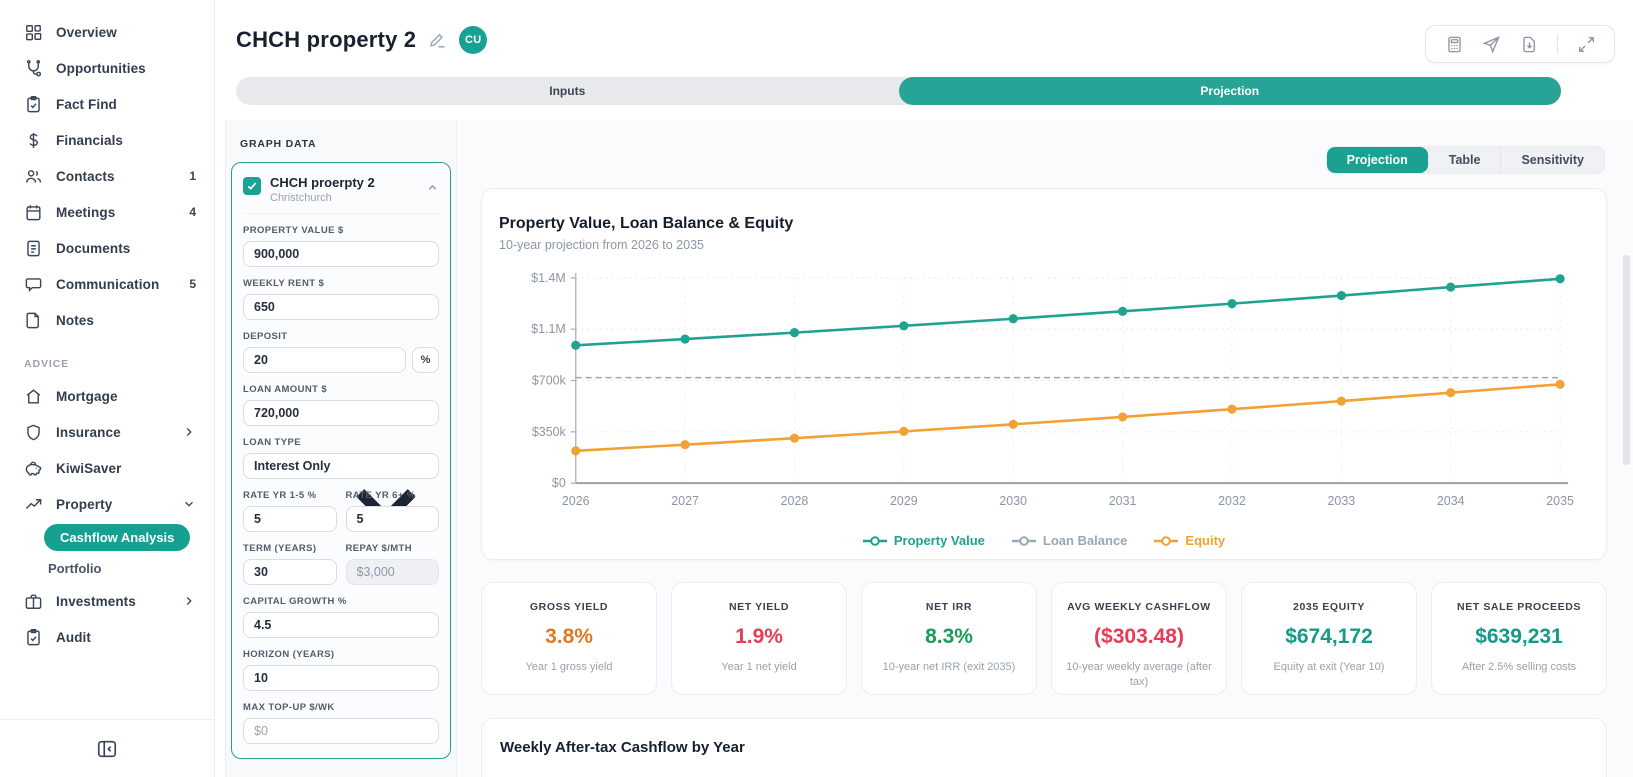 The image size is (1633, 777). What do you see at coordinates (107, 32) in the screenshot?
I see `sidebar-item-overview: Overview` at bounding box center [107, 32].